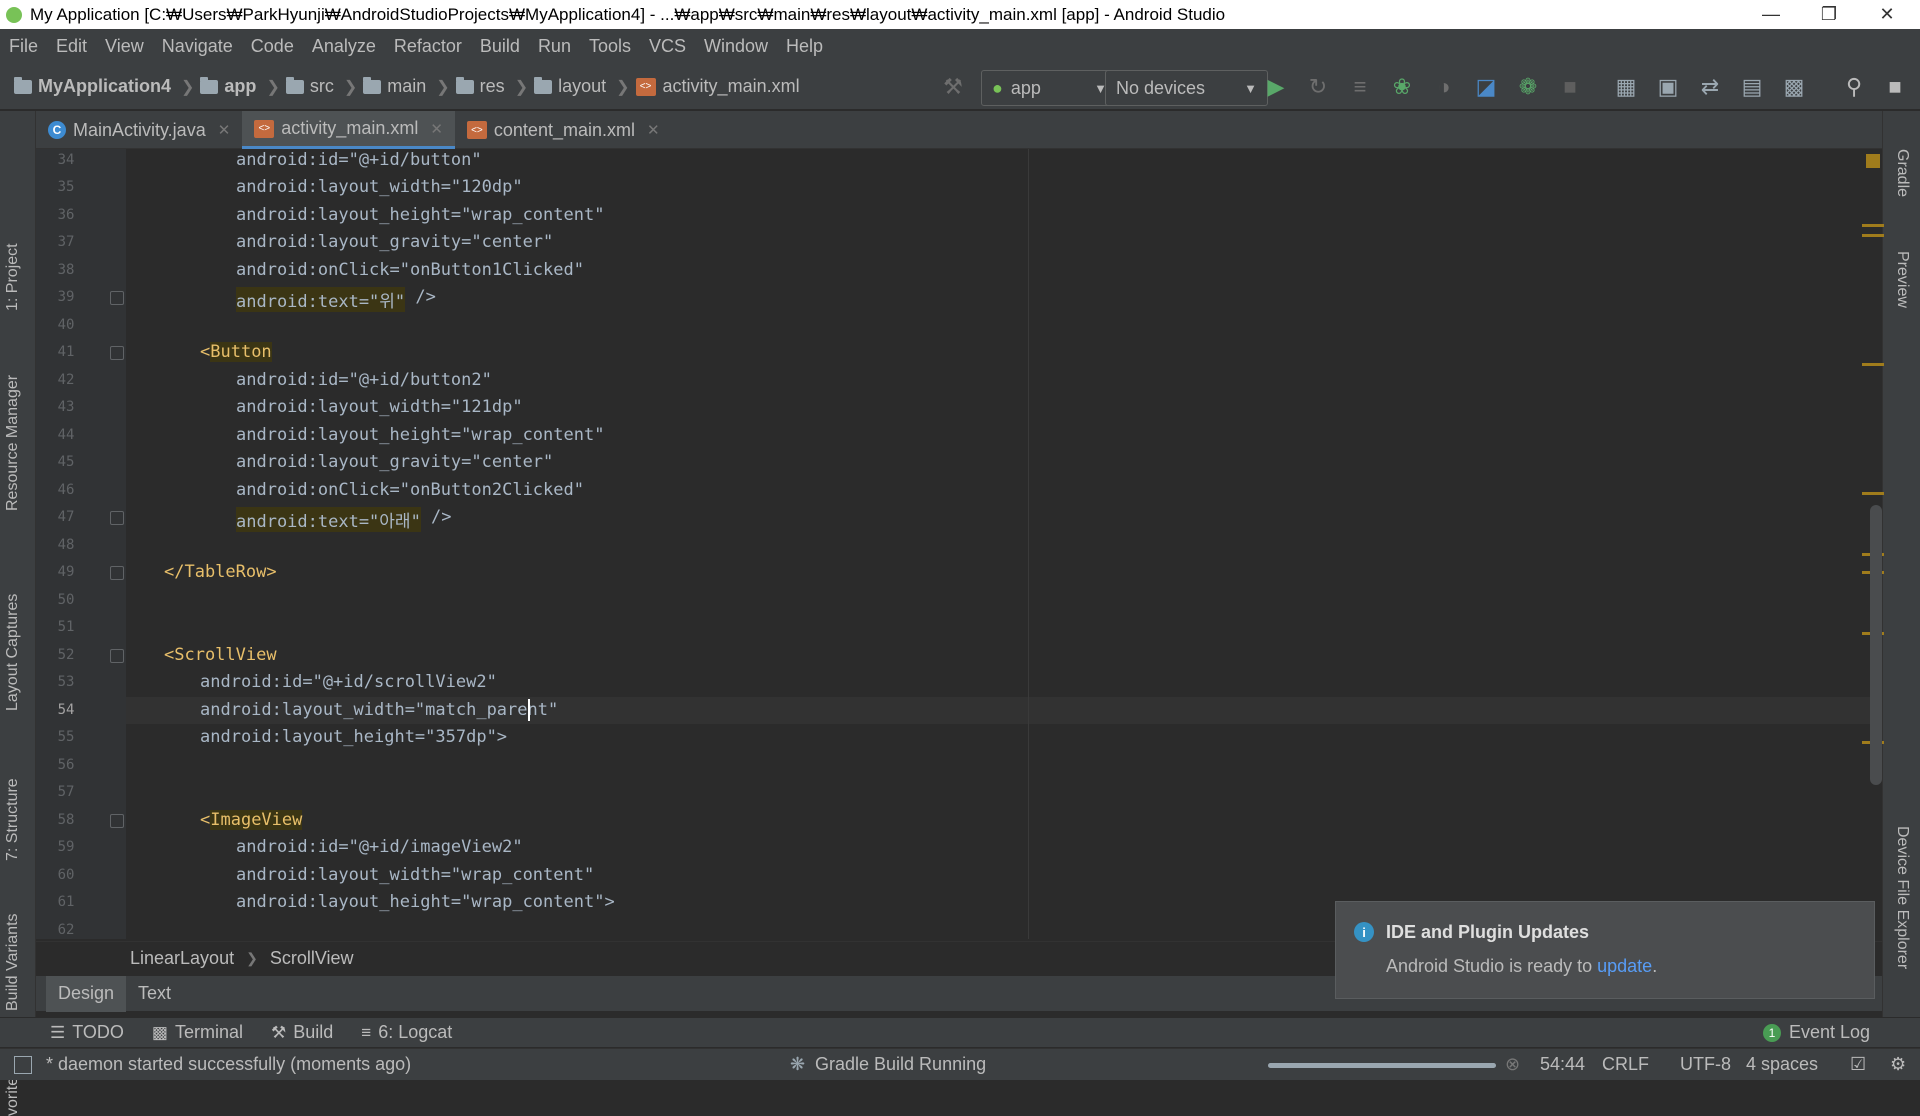  What do you see at coordinates (92, 86) in the screenshot?
I see `breadcrumb-project: MyApplication4` at bounding box center [92, 86].